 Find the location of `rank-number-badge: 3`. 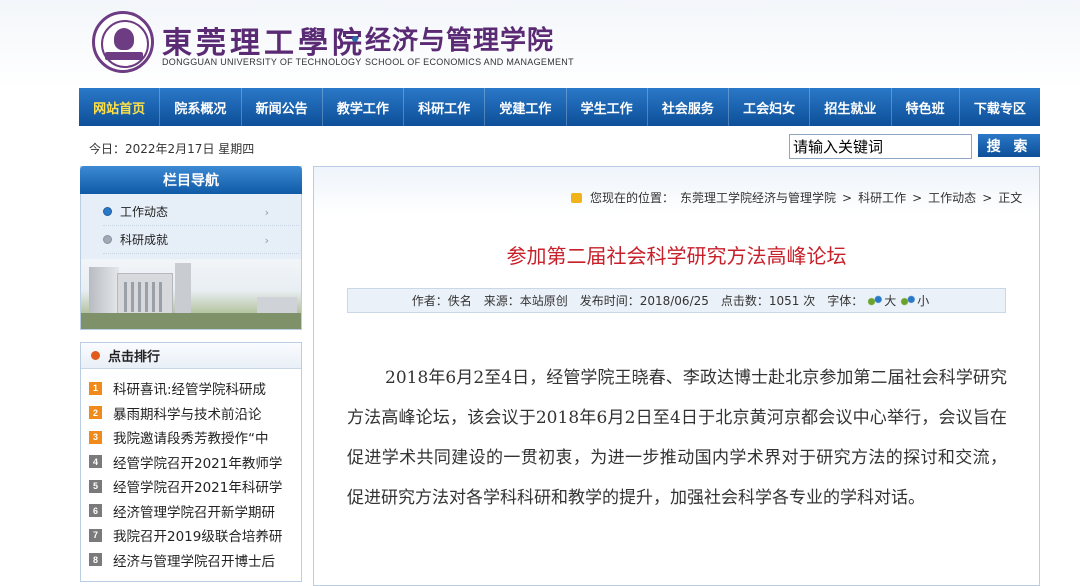

rank-number-badge: 3 is located at coordinates (95, 437).